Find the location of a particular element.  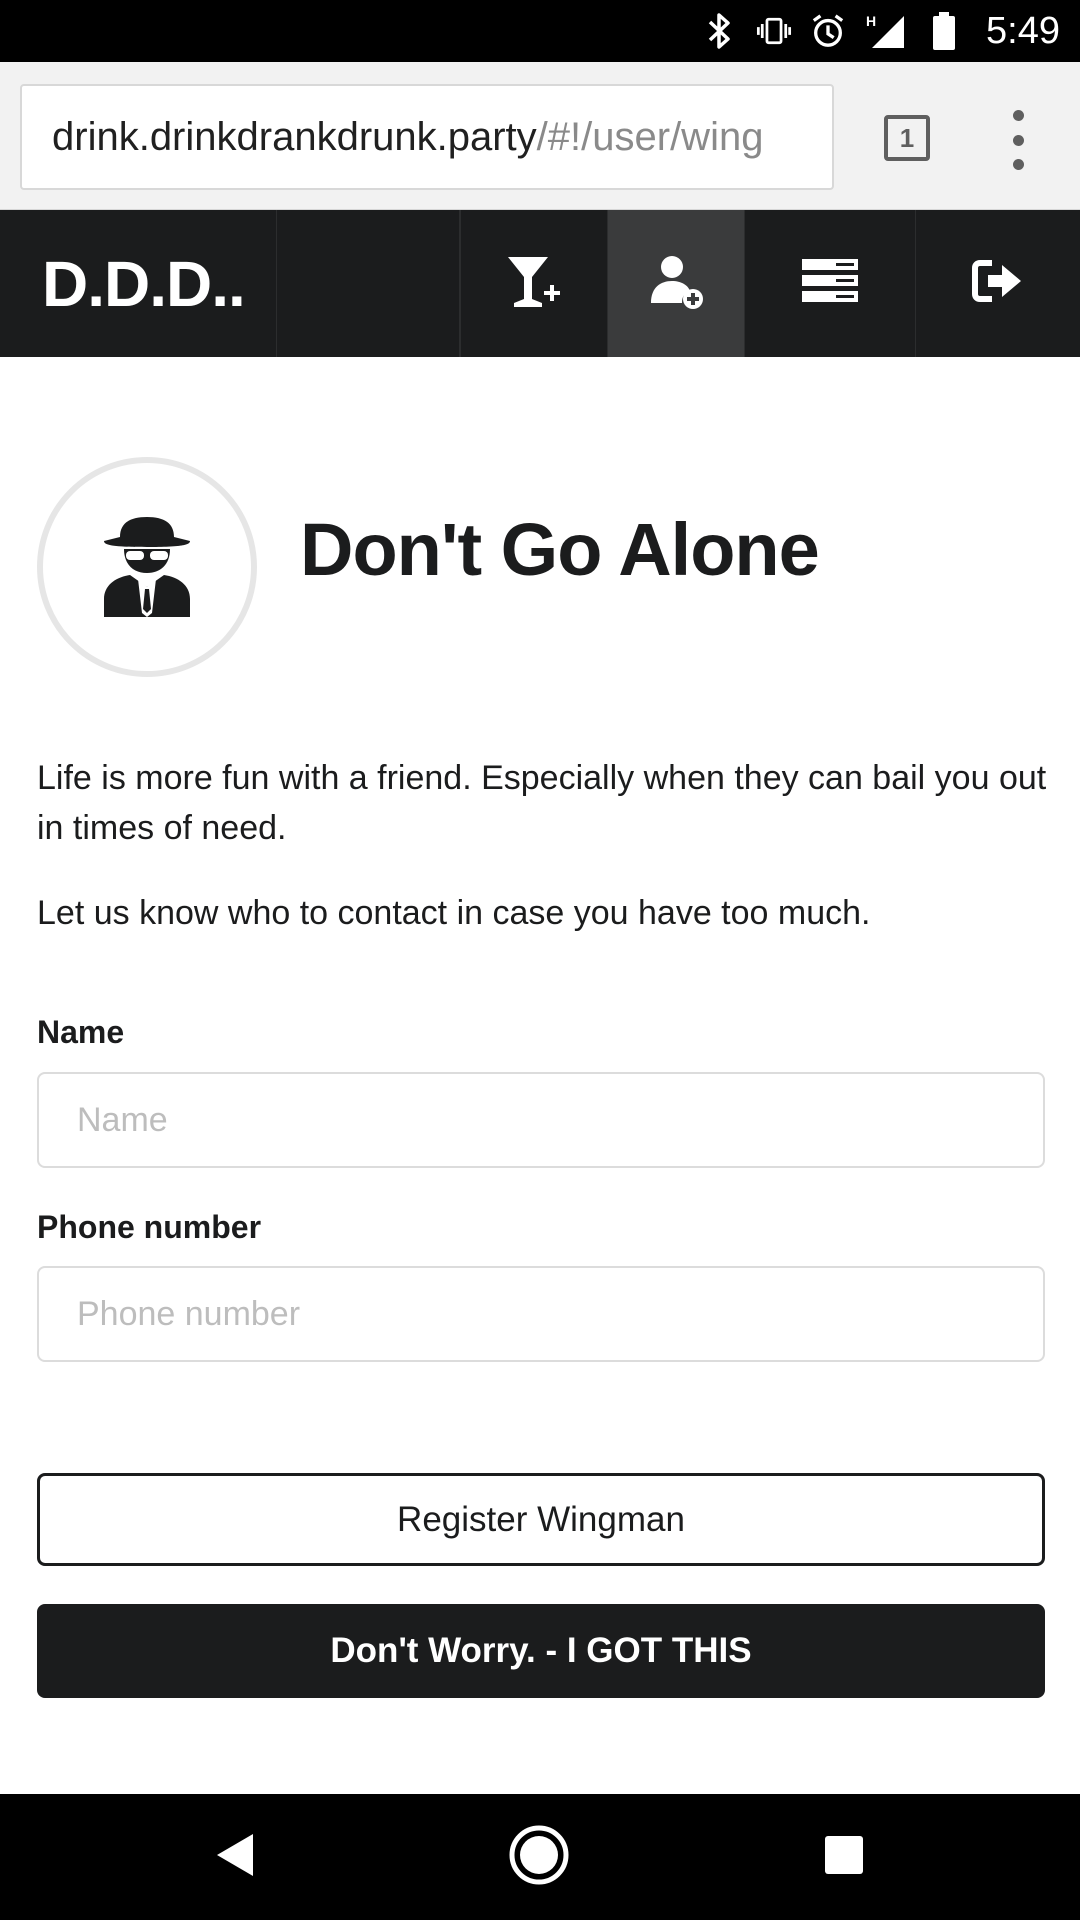

status-icons: H 5:49 is located at coordinates (881, 31).